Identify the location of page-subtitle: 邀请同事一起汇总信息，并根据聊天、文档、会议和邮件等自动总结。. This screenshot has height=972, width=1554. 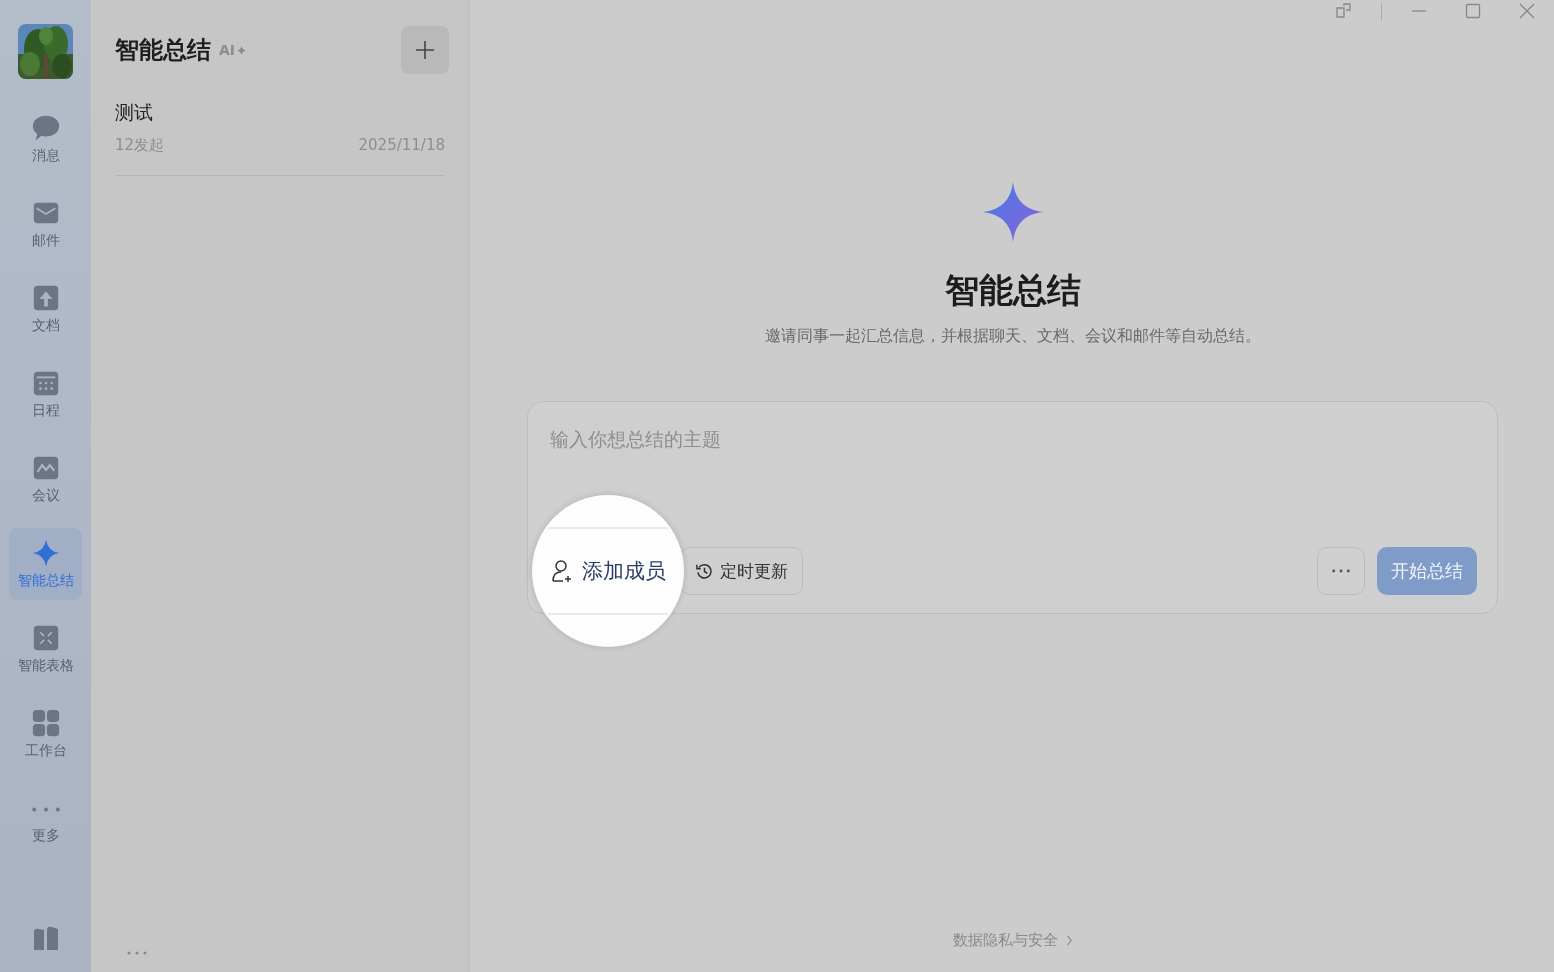
(1012, 336).